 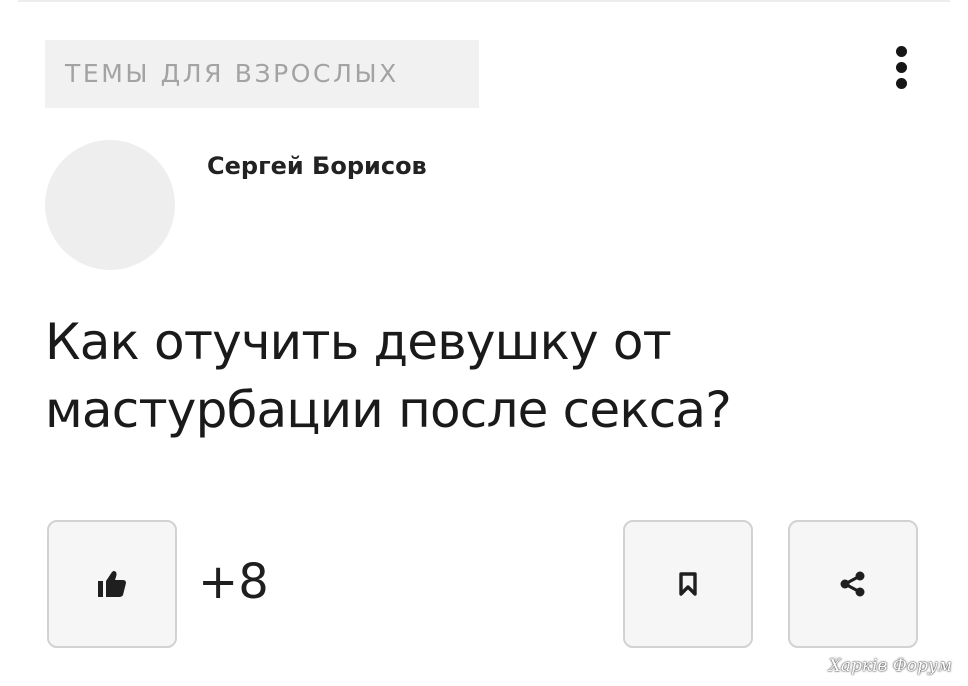 I want to click on top-divider, so click(x=484, y=1).